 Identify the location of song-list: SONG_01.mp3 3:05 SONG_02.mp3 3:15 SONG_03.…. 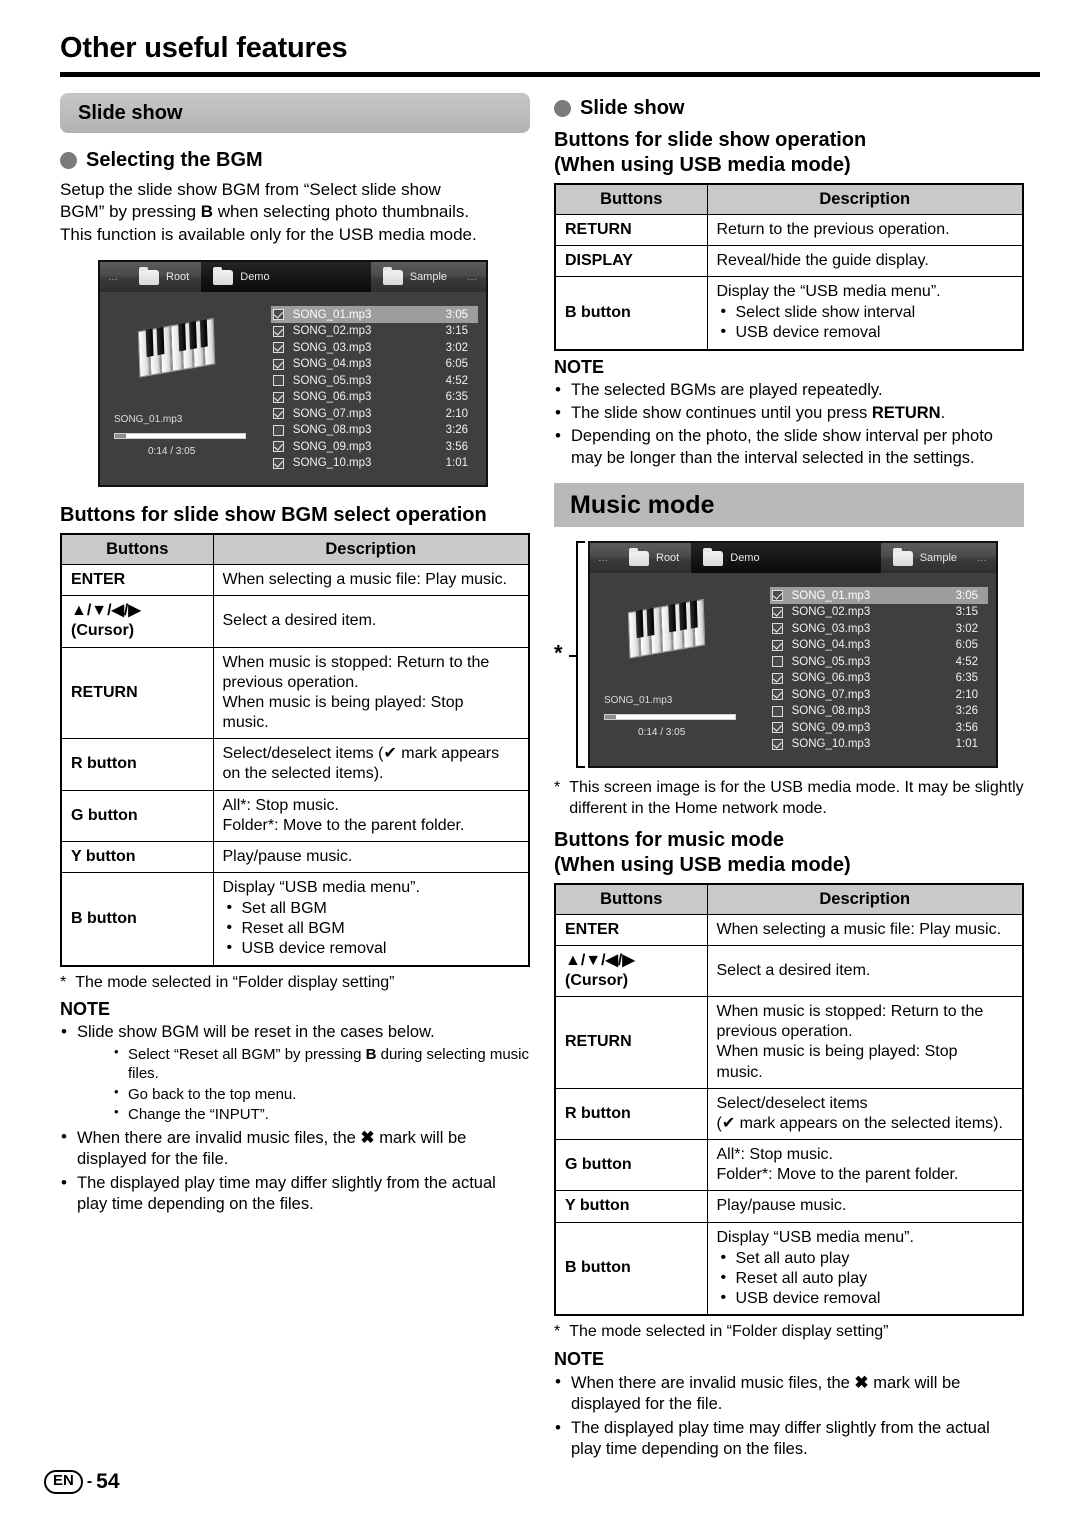
(374, 387).